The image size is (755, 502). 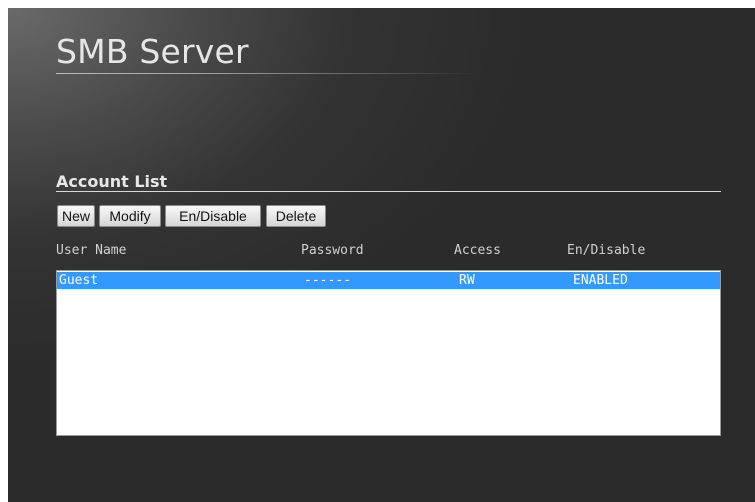 What do you see at coordinates (130, 216) in the screenshot?
I see `modify-button: Modify` at bounding box center [130, 216].